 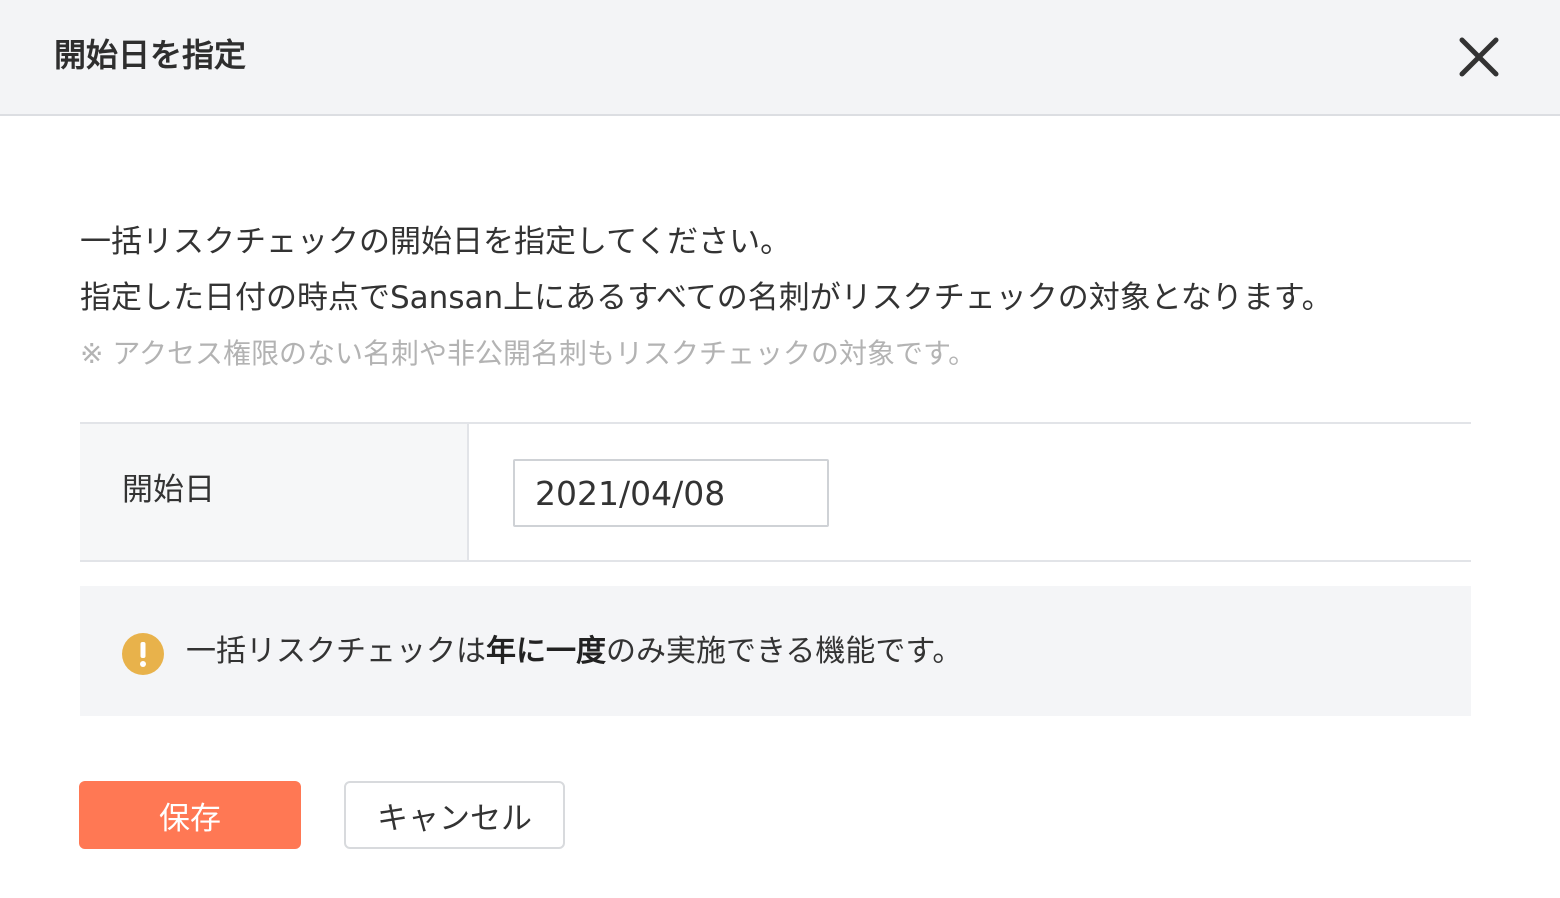 I want to click on notice-text-bold: 年に一度, so click(x=546, y=651).